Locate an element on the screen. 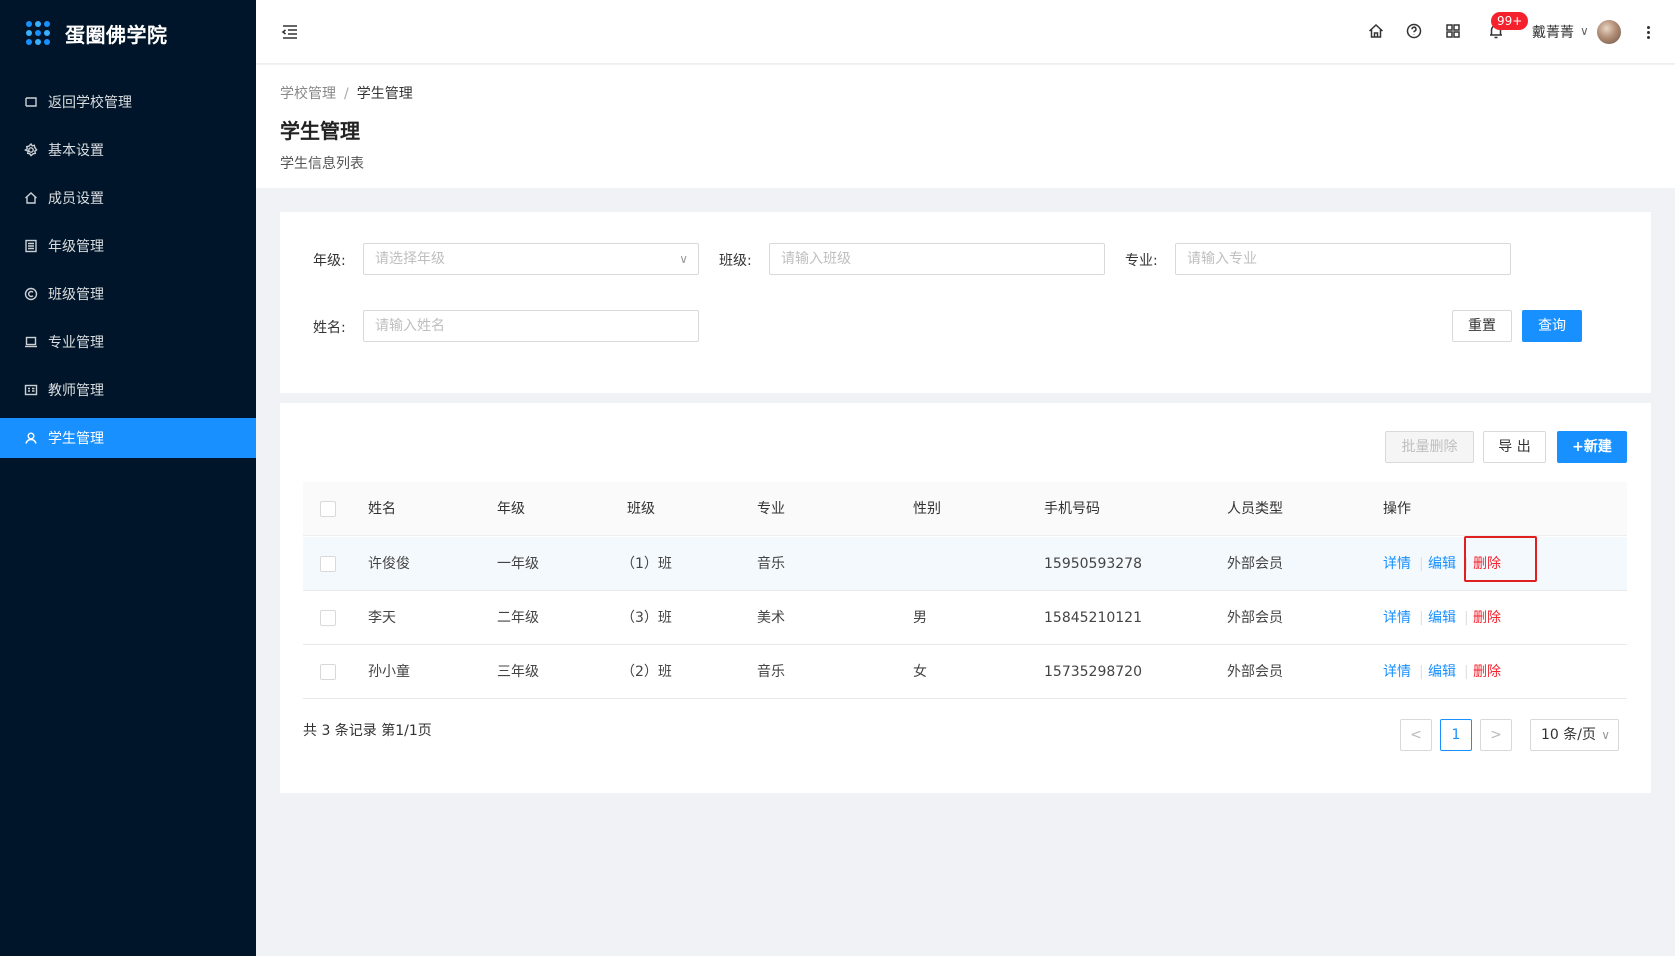  query-button: 查询 is located at coordinates (1552, 326).